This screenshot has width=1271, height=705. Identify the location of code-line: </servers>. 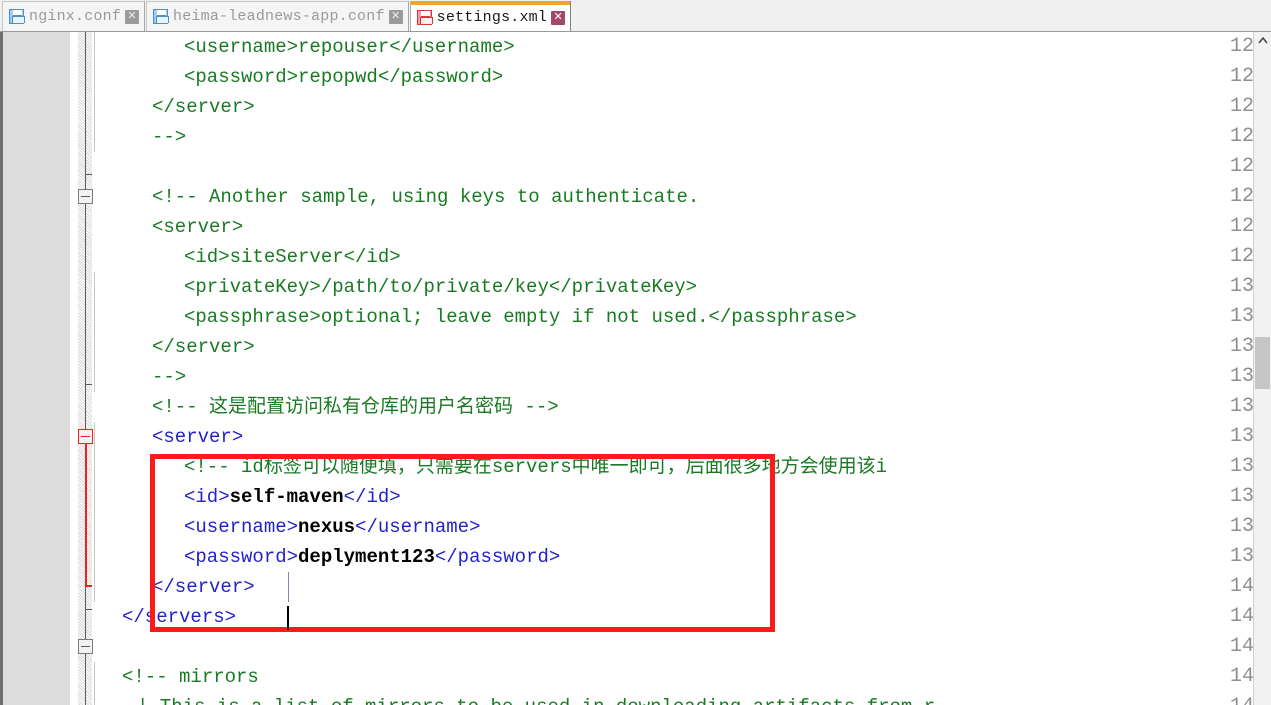
(164, 617).